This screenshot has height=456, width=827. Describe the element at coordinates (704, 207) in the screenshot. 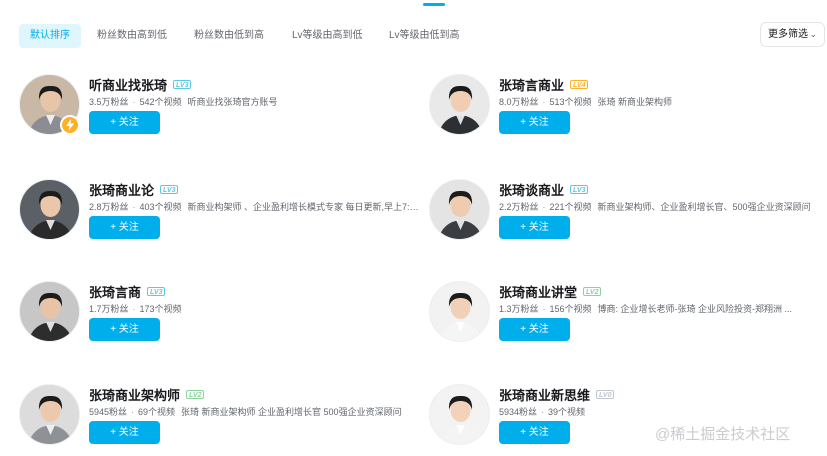

I see `user-signature: 新商业架构师、企业盈利增长官、500强企业资深顾问` at that location.